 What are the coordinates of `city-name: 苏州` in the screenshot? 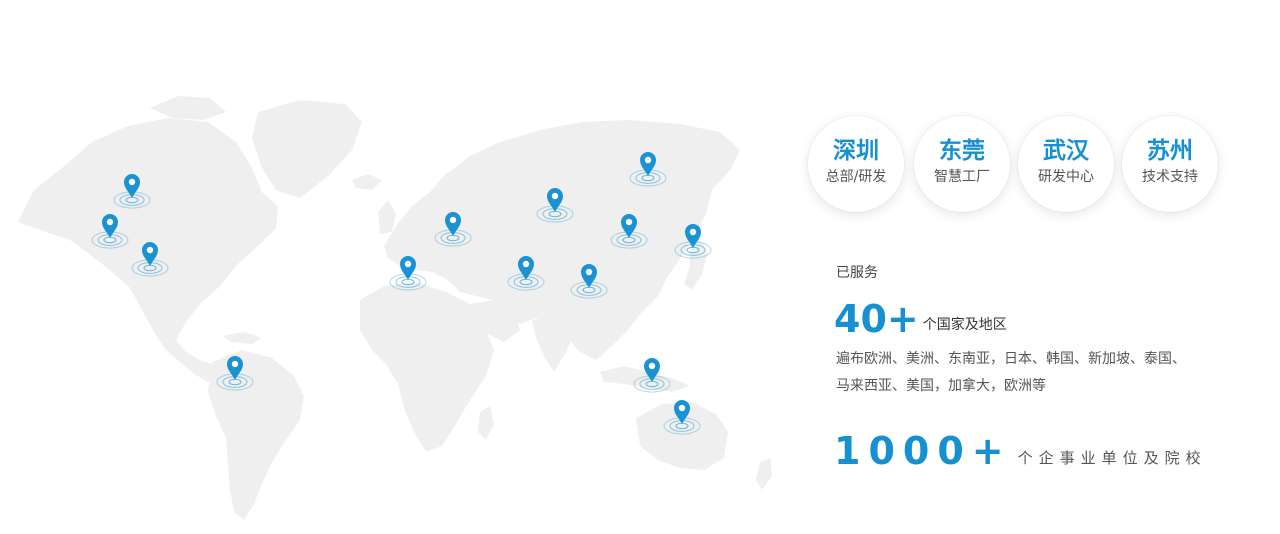 It's located at (1170, 151).